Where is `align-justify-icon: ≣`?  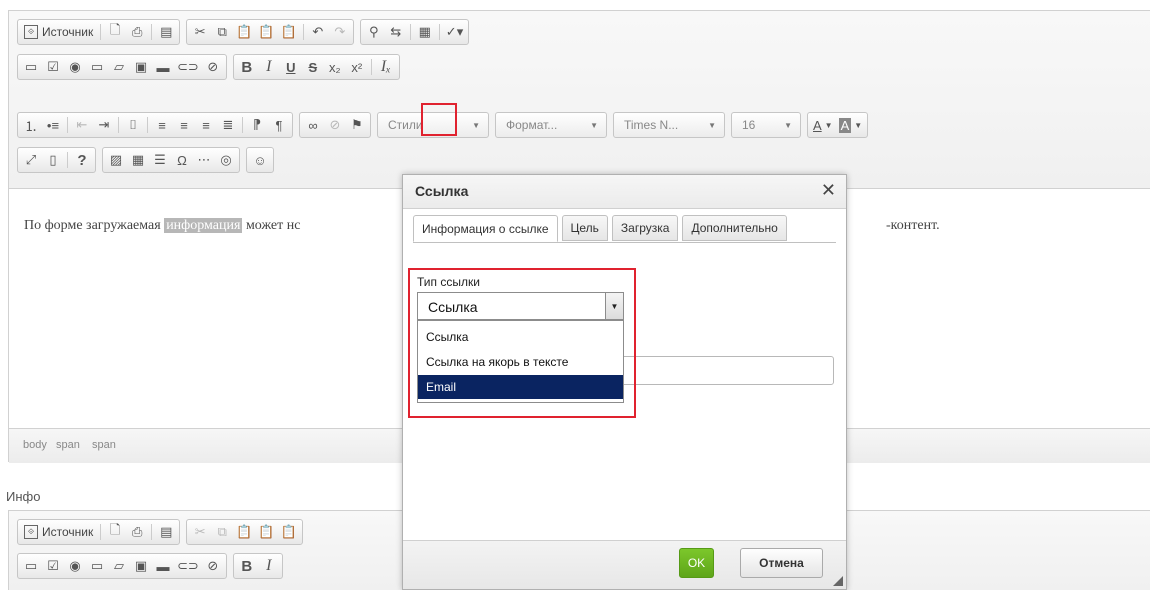
align-justify-icon: ≣ is located at coordinates (228, 125).